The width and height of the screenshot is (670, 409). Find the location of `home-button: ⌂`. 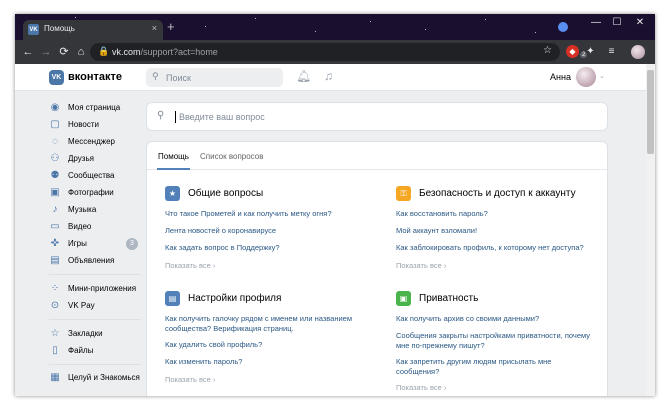

home-button: ⌂ is located at coordinates (81, 52).